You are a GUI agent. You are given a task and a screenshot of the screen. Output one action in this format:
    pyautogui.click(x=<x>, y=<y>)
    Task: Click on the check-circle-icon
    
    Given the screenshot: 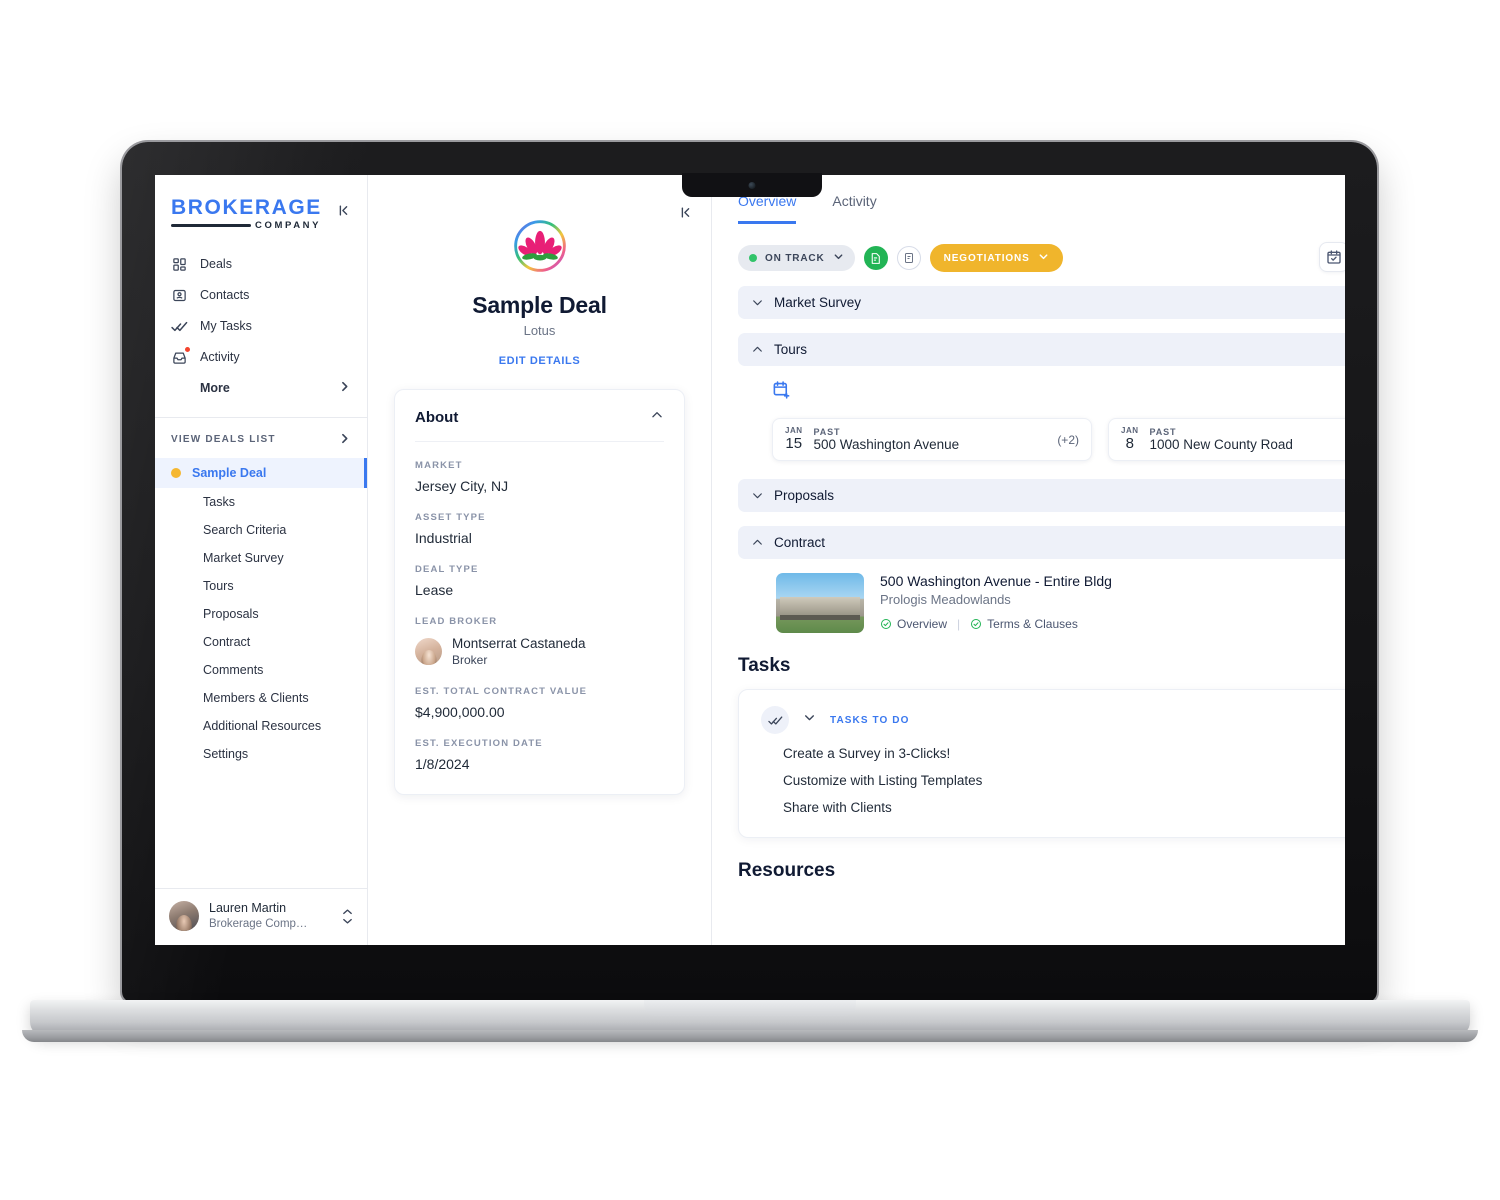 What is the action you would take?
    pyautogui.click(x=886, y=624)
    